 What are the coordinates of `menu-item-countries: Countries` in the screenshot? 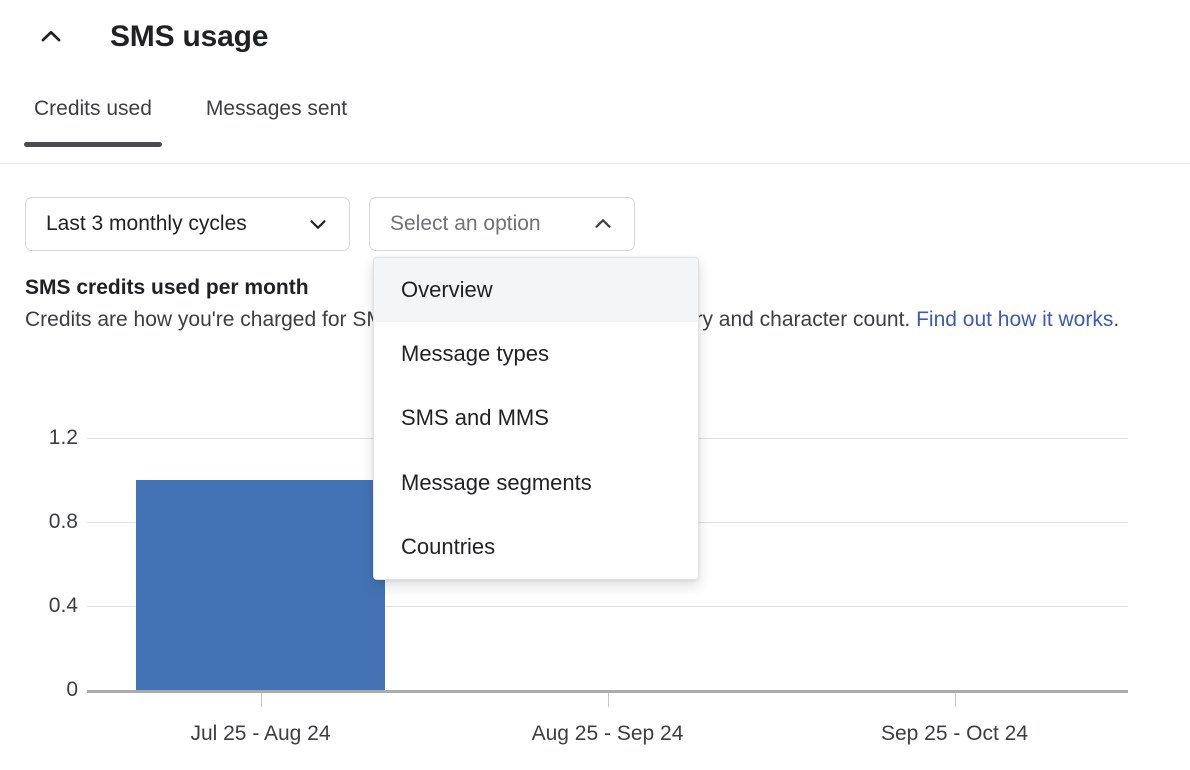 It's located at (536, 546).